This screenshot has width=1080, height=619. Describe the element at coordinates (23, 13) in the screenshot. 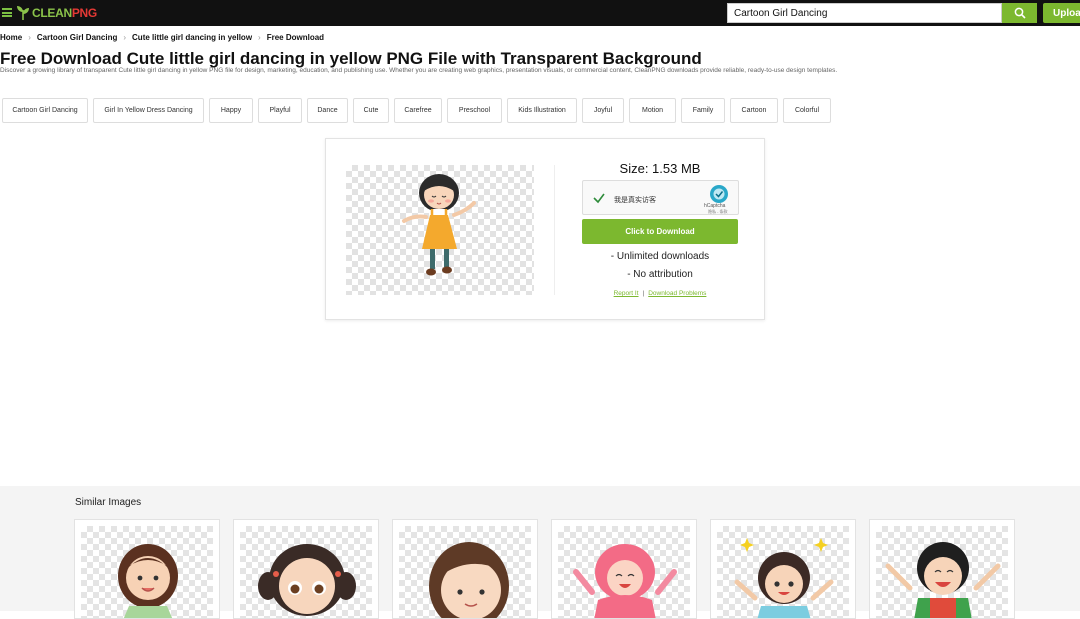

I see `leaf-logo-icon` at that location.